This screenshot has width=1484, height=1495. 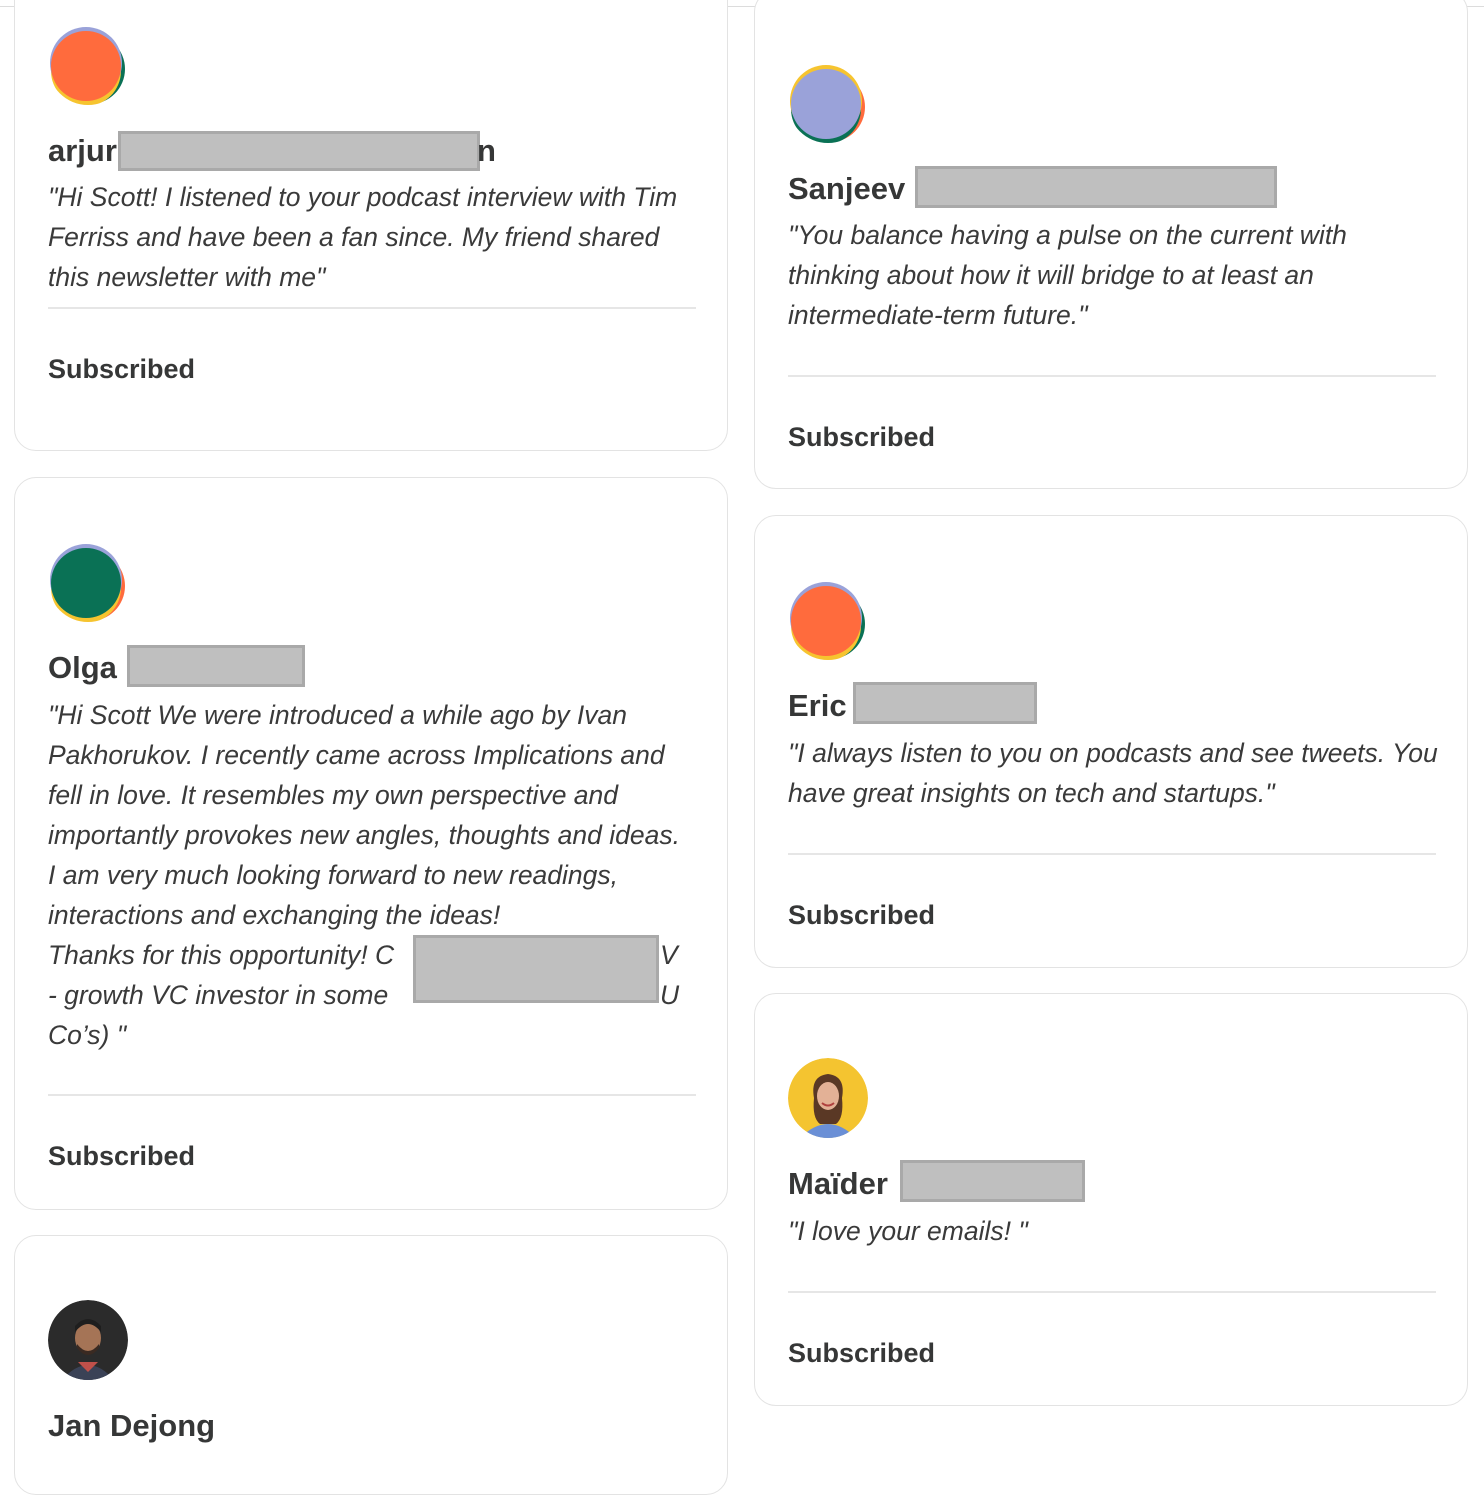 I want to click on testimonial-quote-line: Co’s) ", so click(x=87, y=1035).